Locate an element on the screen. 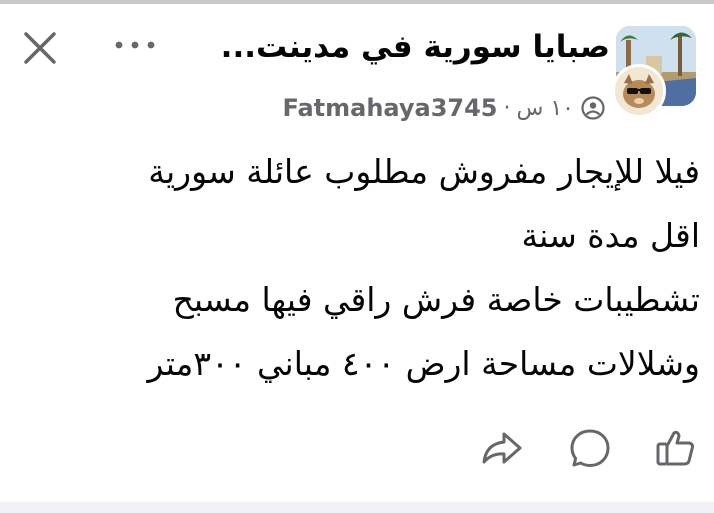 The width and height of the screenshot is (714, 513). share-icon is located at coordinates (502, 448).